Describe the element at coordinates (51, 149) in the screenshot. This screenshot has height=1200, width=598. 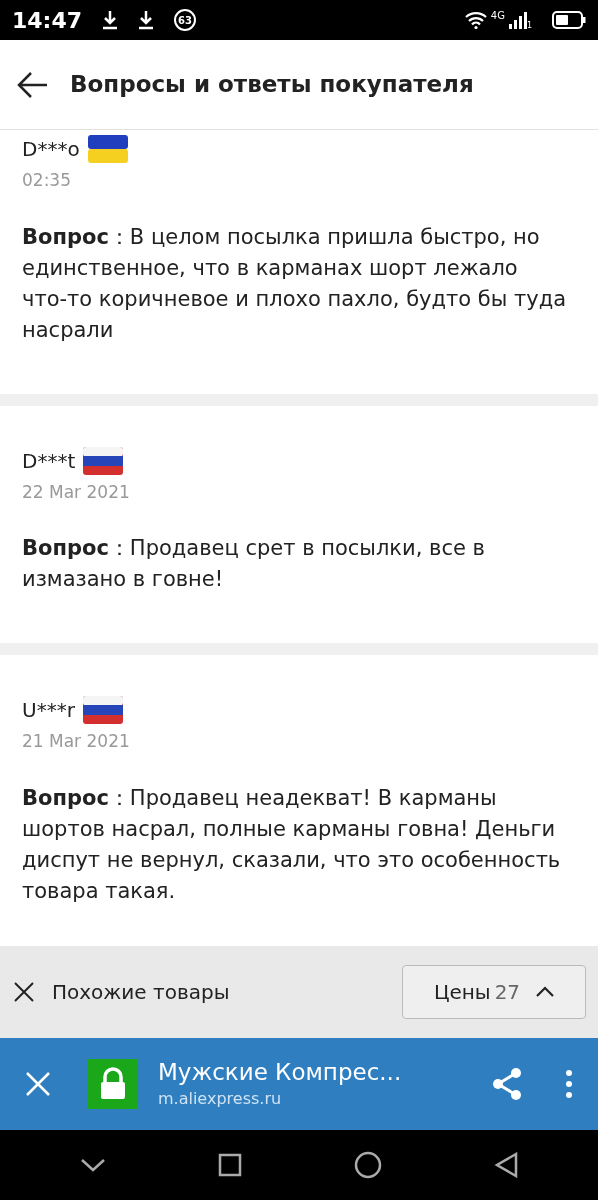
I see `author-name: D***o` at that location.